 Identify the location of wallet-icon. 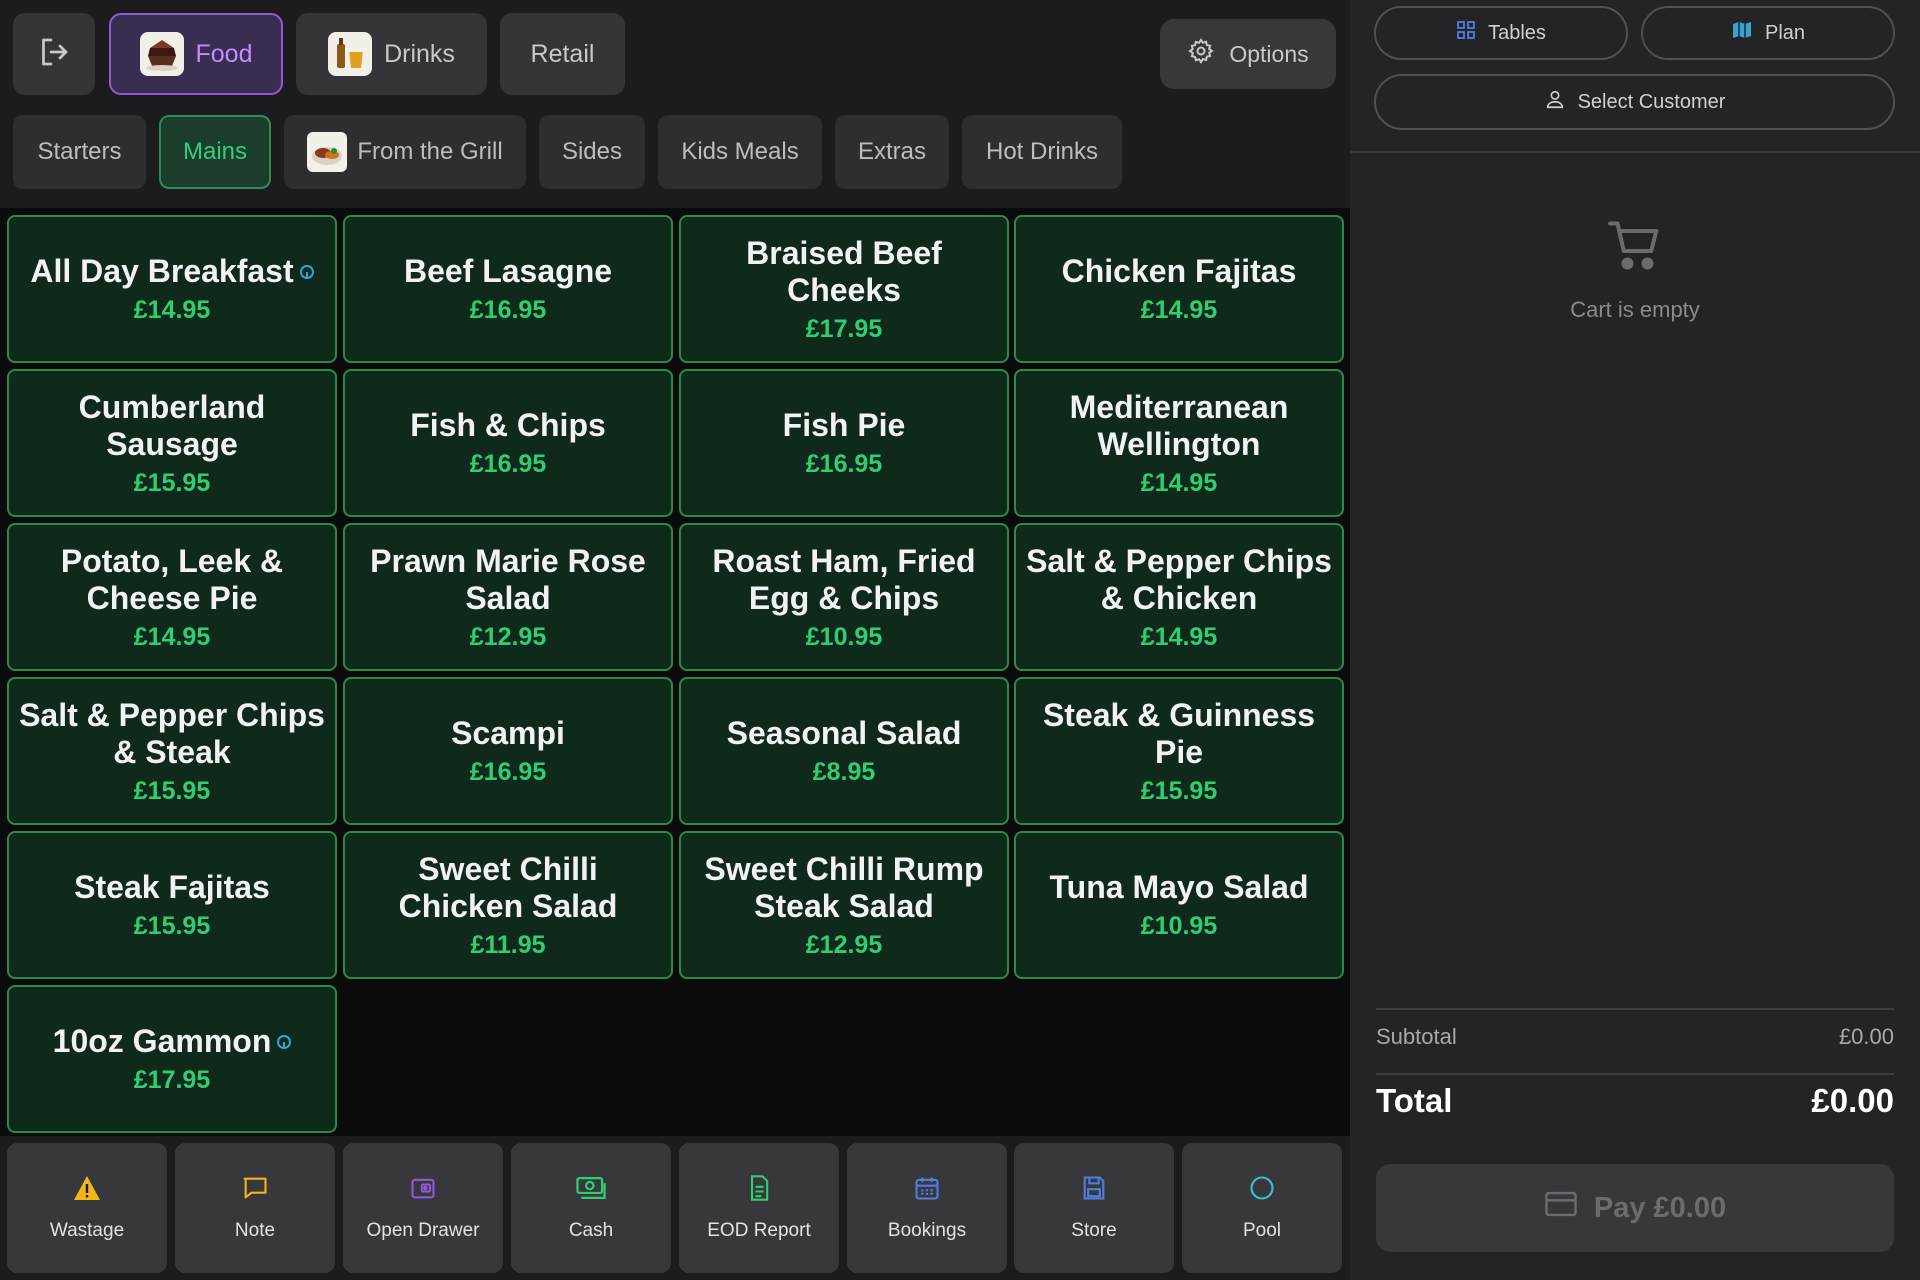
(423, 1191).